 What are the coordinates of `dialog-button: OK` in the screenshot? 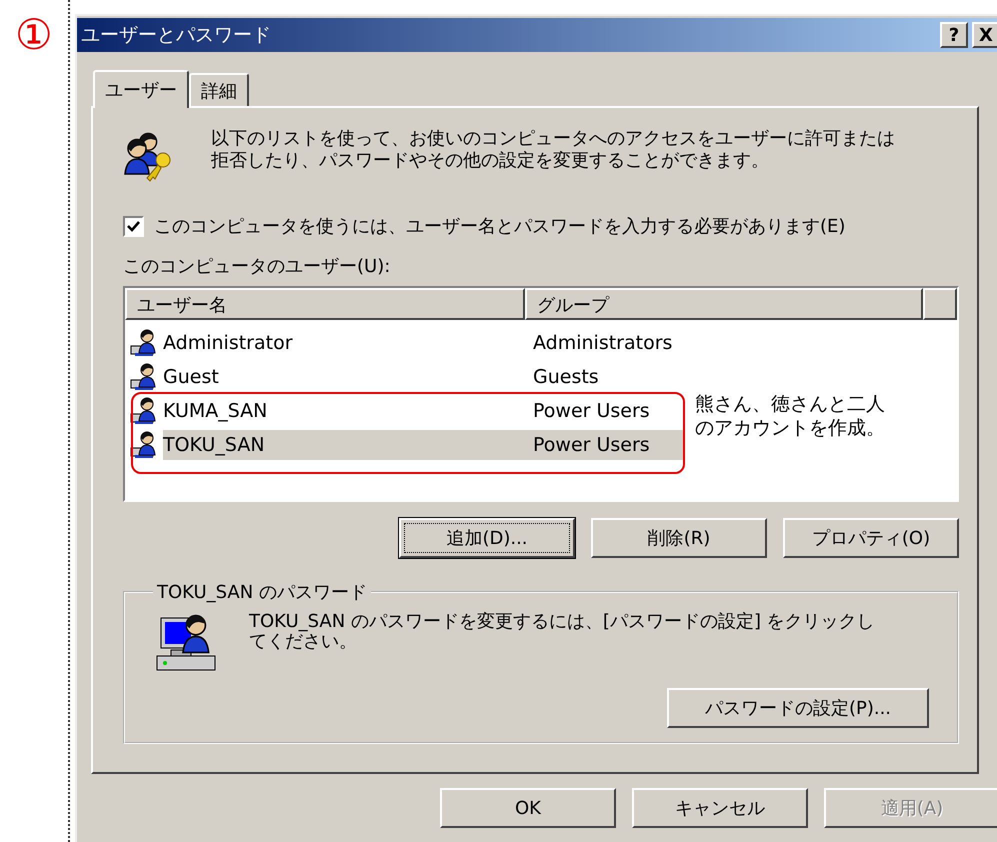 It's located at (528, 808).